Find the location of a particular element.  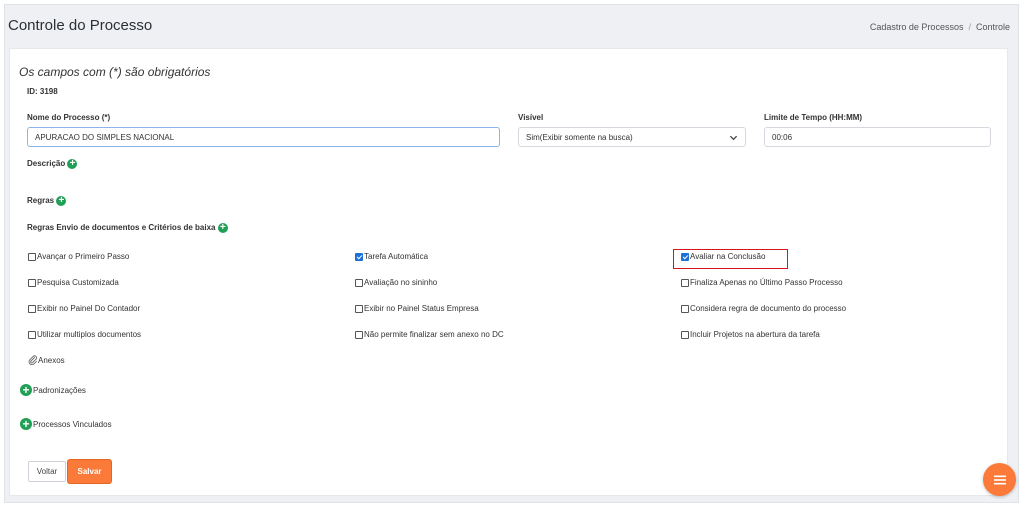

checkbox-avancar-primeiro-passo: Avançar o Primeiro Passo is located at coordinates (78, 256).